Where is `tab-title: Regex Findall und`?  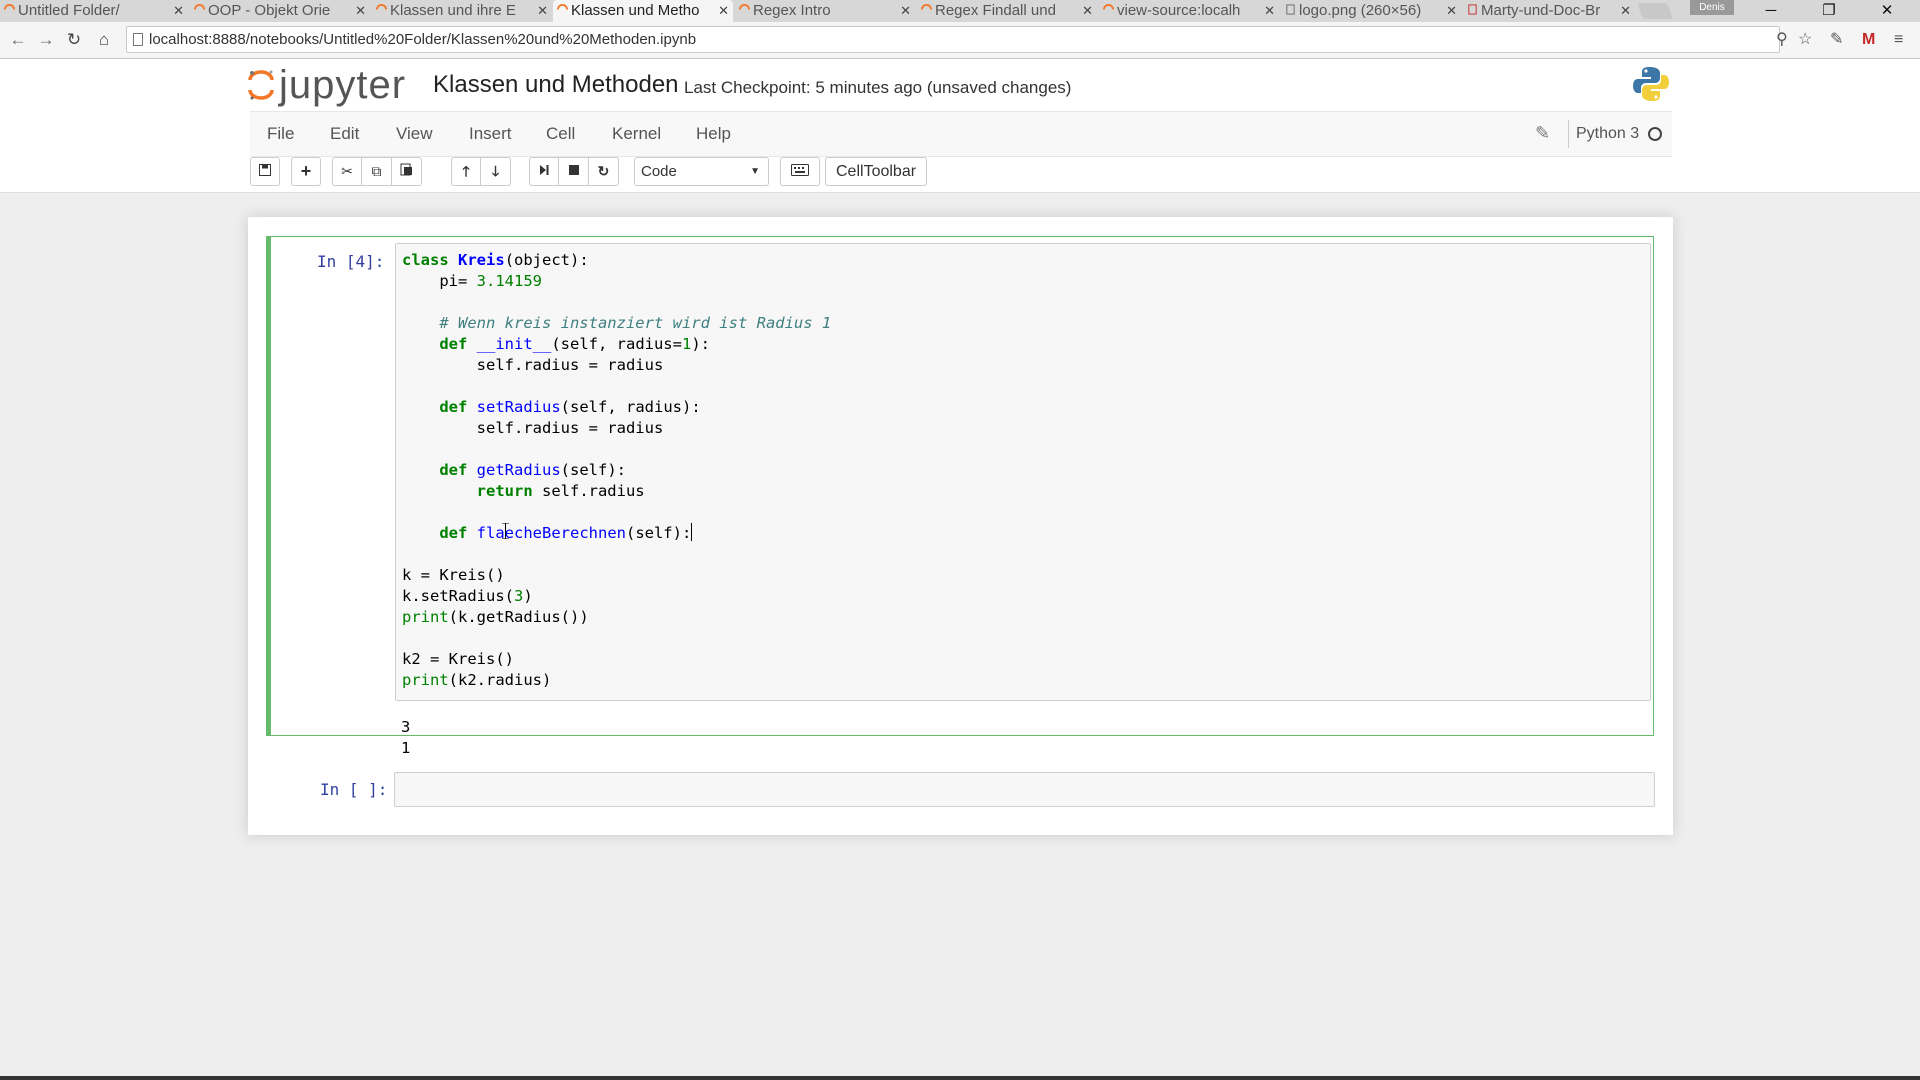 tab-title: Regex Findall und is located at coordinates (995, 10).